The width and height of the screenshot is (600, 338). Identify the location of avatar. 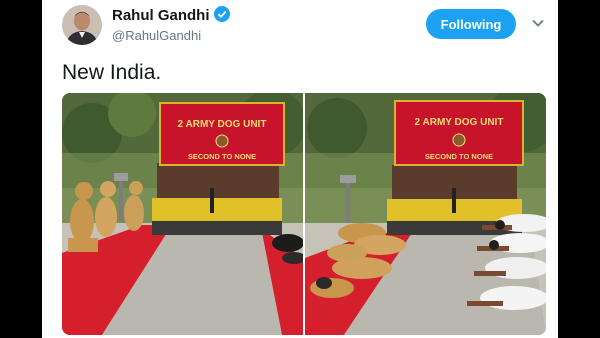
(82, 25).